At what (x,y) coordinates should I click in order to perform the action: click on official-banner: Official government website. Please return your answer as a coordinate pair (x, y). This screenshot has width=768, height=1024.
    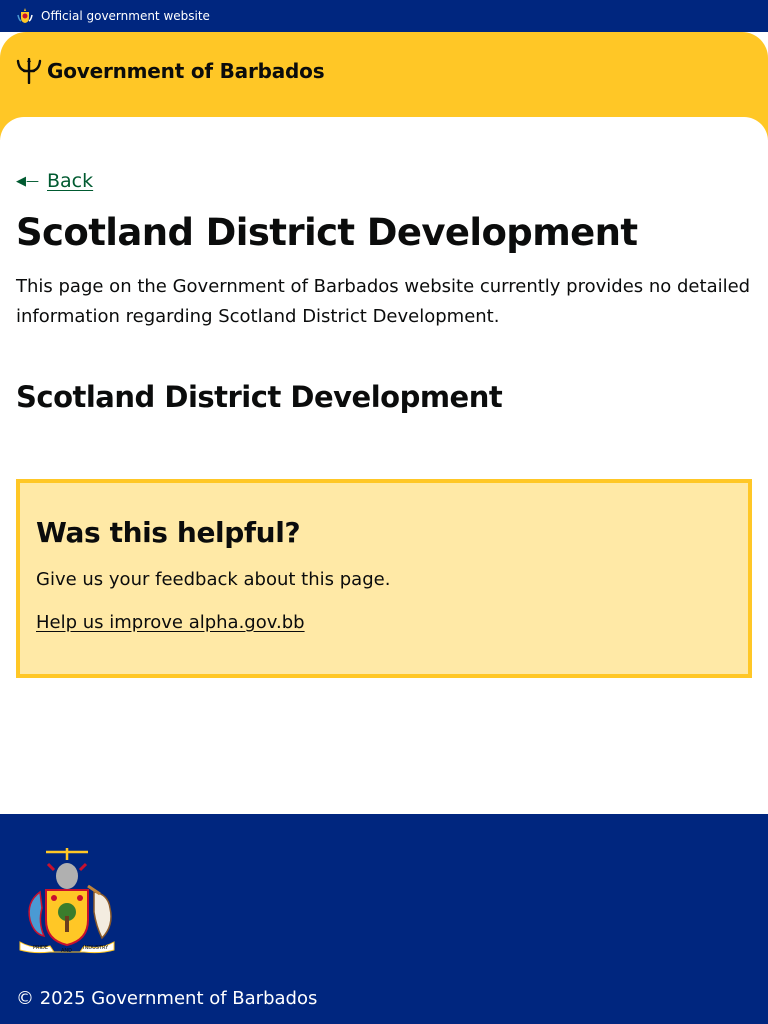
    Looking at the image, I should click on (384, 16).